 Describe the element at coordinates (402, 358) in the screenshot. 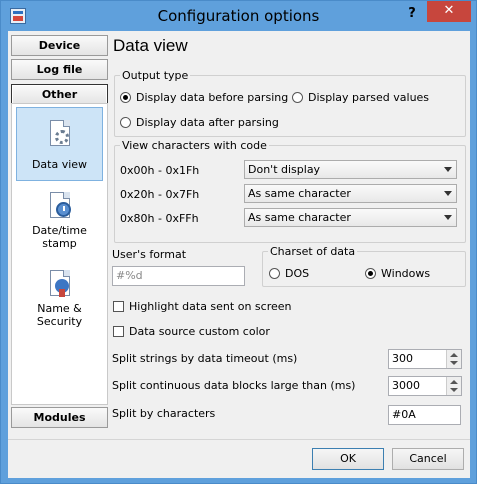

I see `stepper-value: 300` at that location.